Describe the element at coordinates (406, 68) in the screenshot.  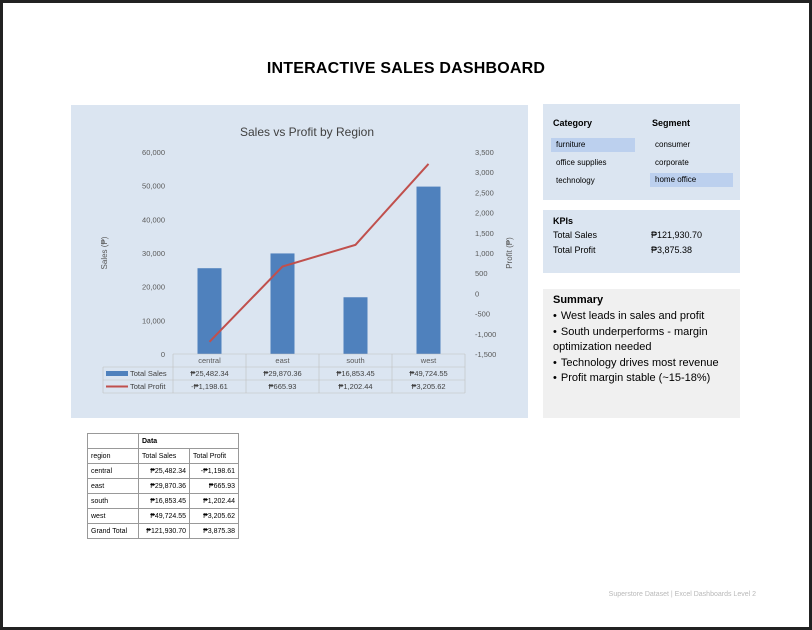
I see `page-title: INTERACTIVE SALES DASHBOARD` at that location.